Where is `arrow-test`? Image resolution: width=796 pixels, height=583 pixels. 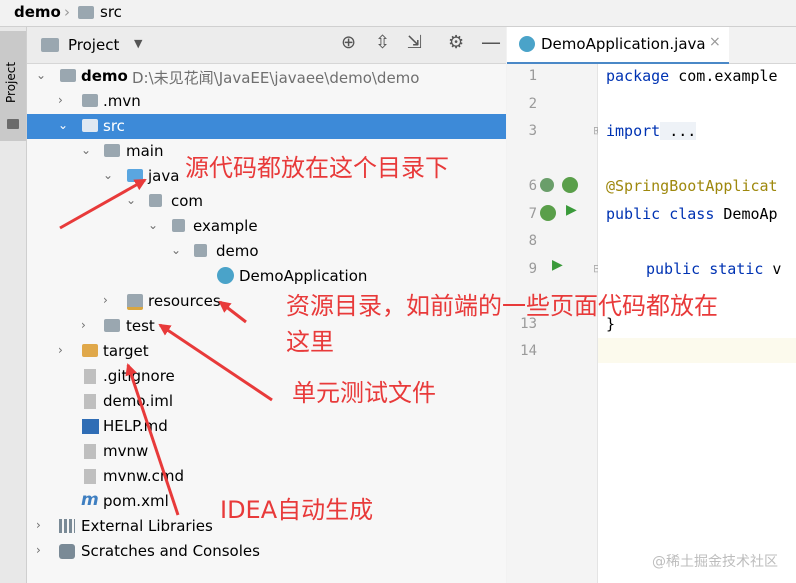
arrow-test is located at coordinates (215, 362).